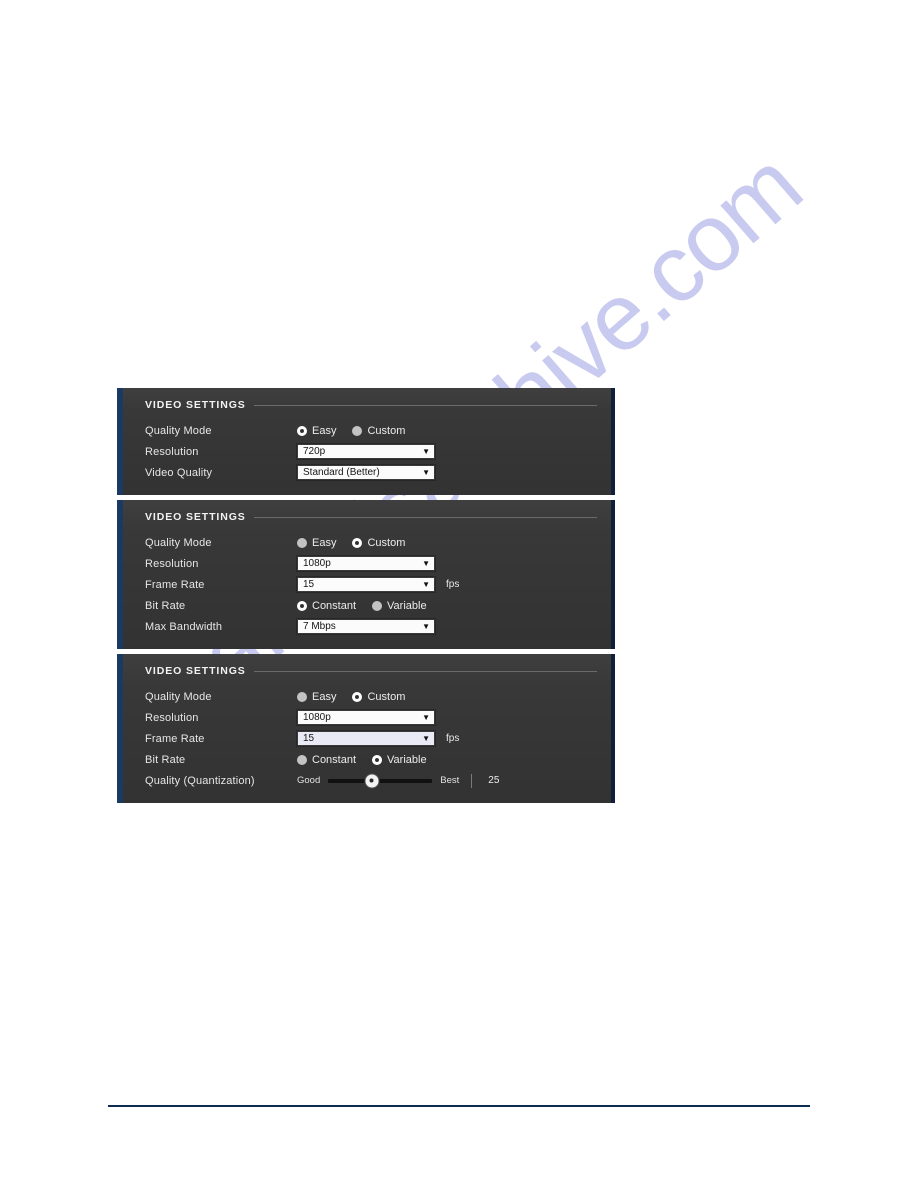 The height and width of the screenshot is (1188, 918). Describe the element at coordinates (309, 584) in the screenshot. I see `dropdown-selected-value: 15` at that location.